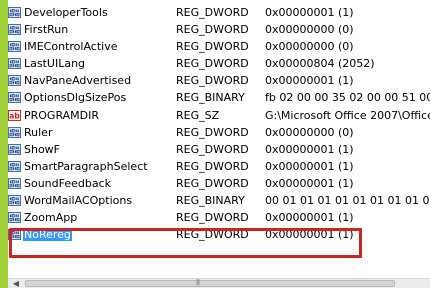 This screenshot has height=288, width=430. What do you see at coordinates (71, 47) in the screenshot?
I see `value-name: IMEControlActive` at bounding box center [71, 47].